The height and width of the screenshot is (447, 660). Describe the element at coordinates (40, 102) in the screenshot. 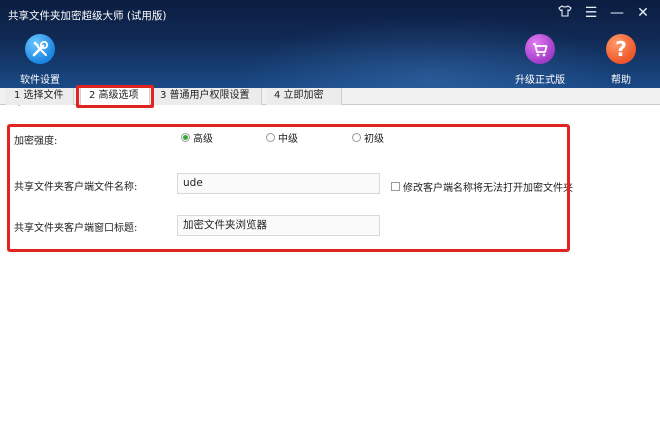

I see `tab-select-folder: 1 选择文件夹` at that location.